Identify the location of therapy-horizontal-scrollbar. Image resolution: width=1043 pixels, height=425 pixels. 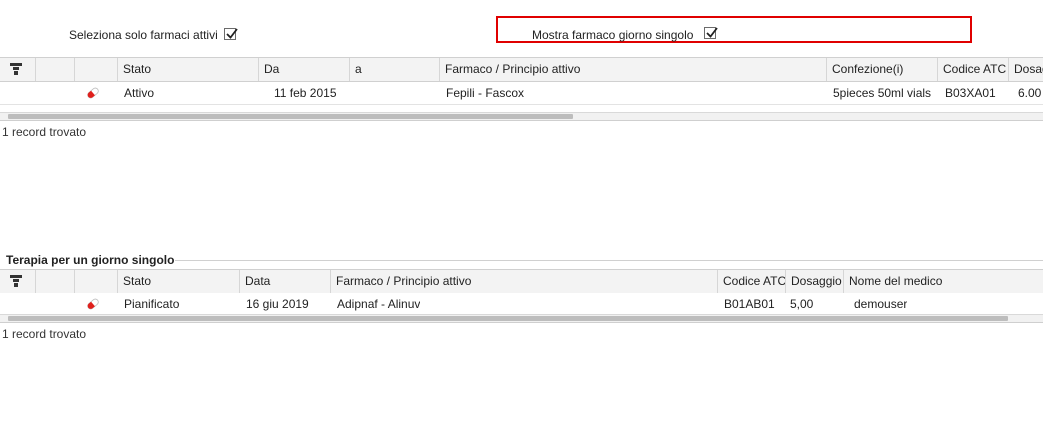
(521, 116).